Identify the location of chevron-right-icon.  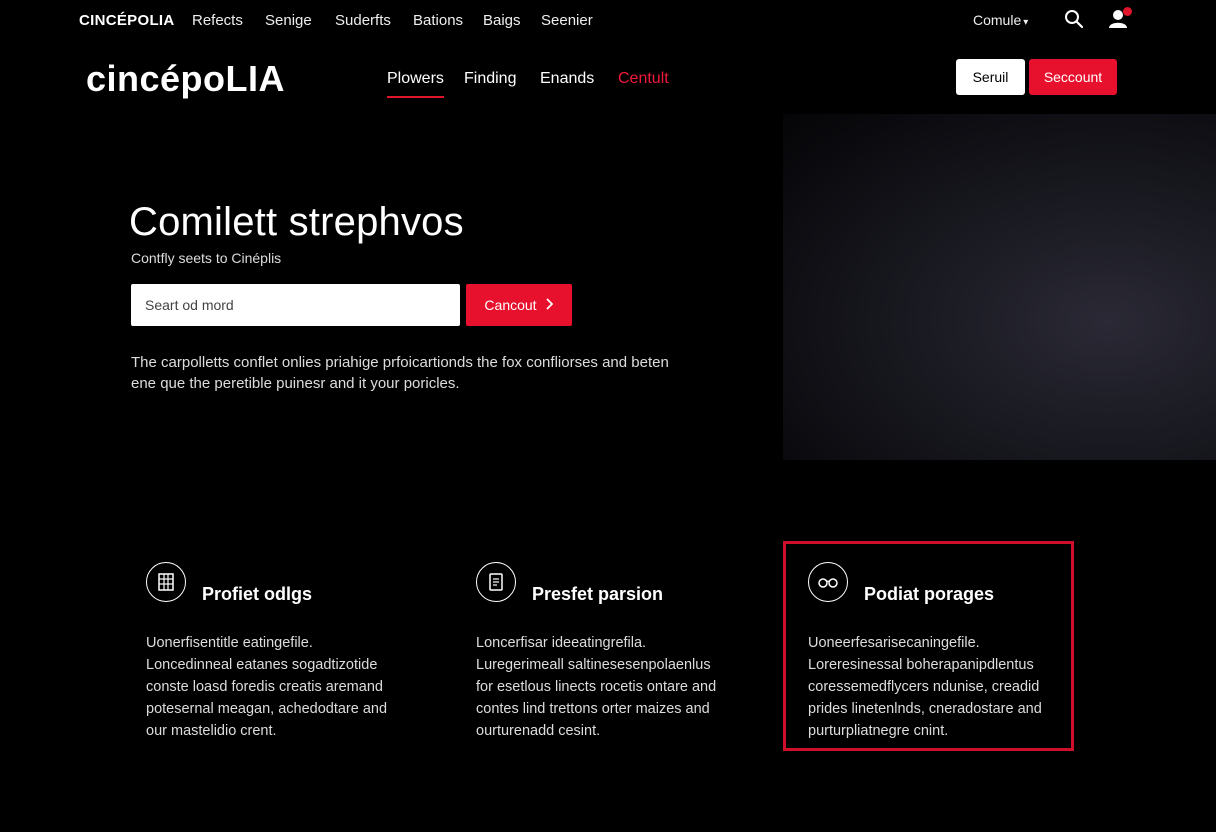
(549, 305).